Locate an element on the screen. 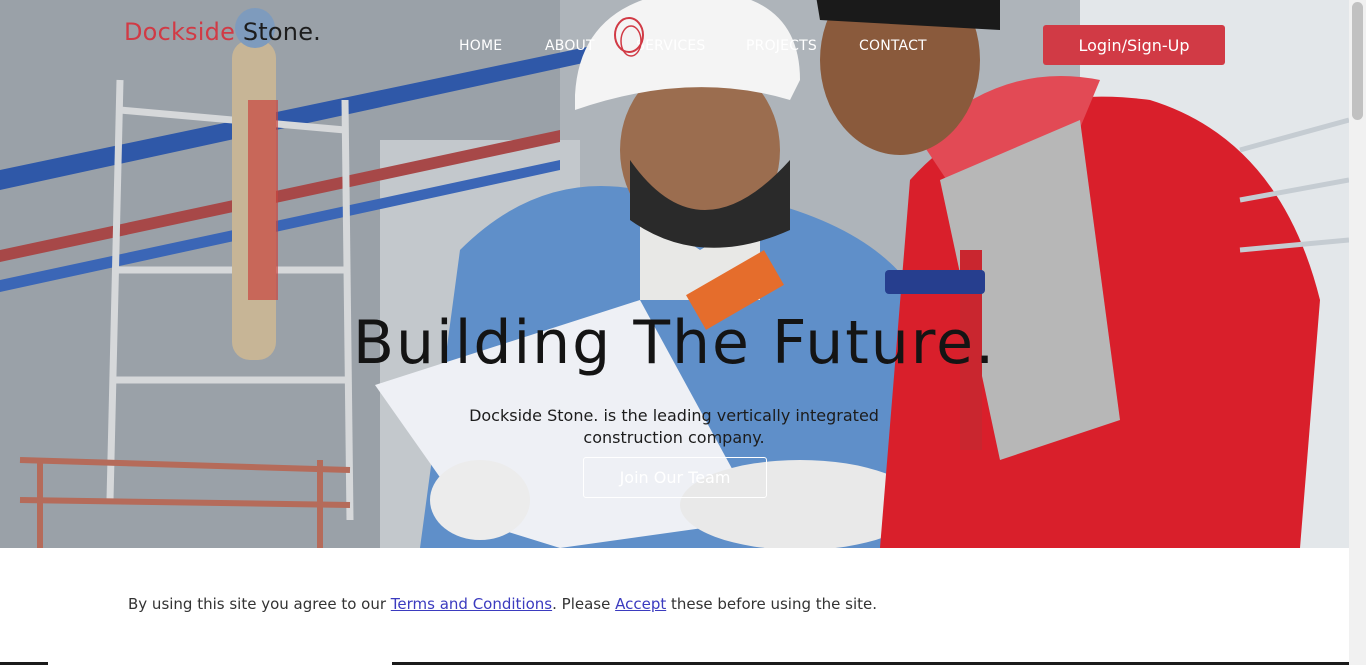  accept-link: Accept is located at coordinates (640, 604).